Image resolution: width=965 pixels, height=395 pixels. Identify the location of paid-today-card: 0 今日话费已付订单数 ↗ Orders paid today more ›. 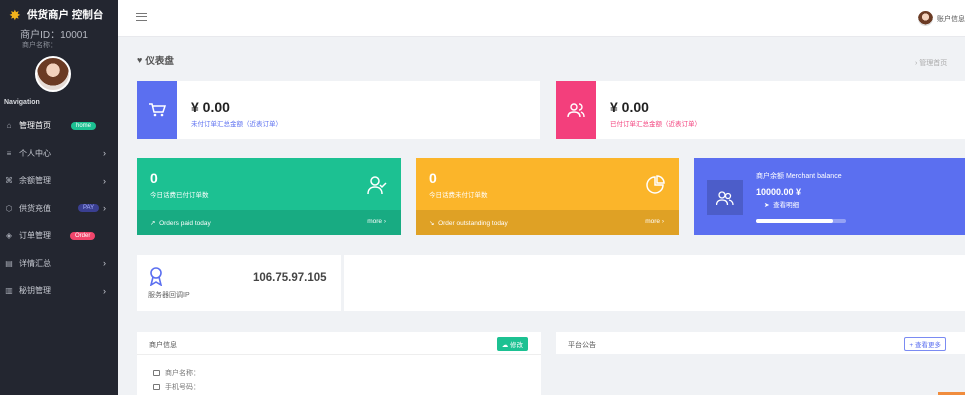
(269, 196).